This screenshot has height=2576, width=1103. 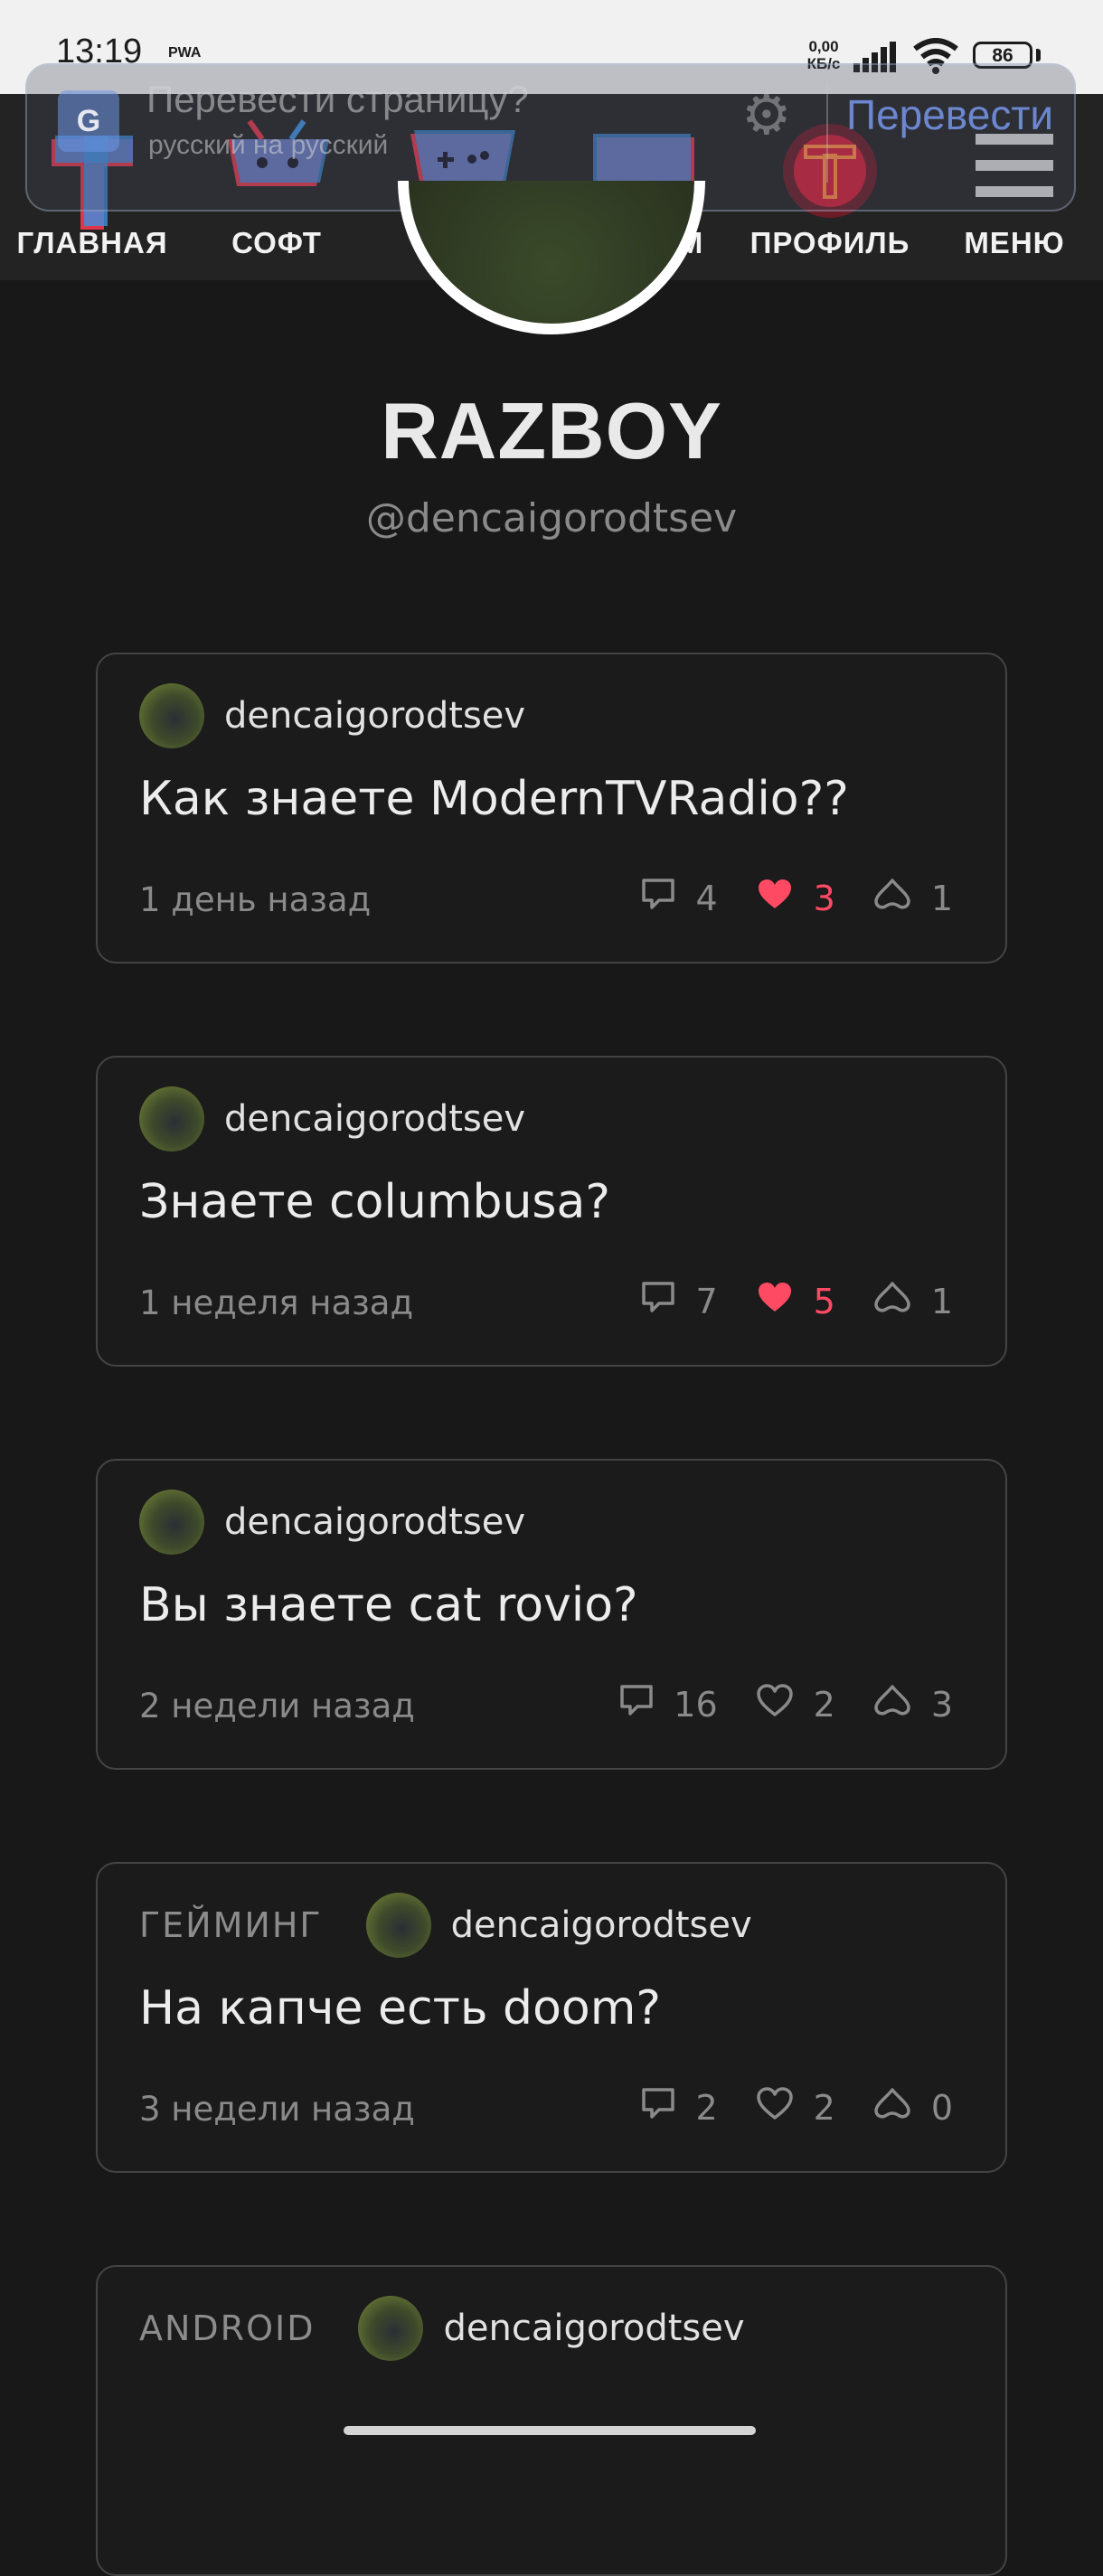 What do you see at coordinates (706, 898) in the screenshot?
I see `comments-count: 4` at bounding box center [706, 898].